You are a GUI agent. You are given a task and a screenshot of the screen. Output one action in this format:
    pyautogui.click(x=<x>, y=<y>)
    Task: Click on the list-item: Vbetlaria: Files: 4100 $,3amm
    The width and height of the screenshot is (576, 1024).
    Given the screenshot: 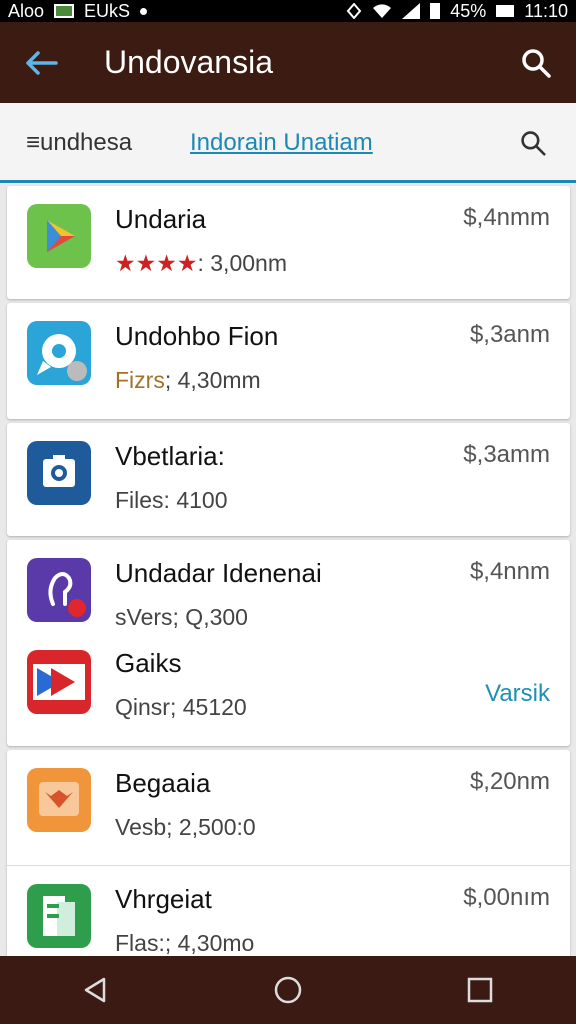 What is the action you would take?
    pyautogui.click(x=288, y=479)
    